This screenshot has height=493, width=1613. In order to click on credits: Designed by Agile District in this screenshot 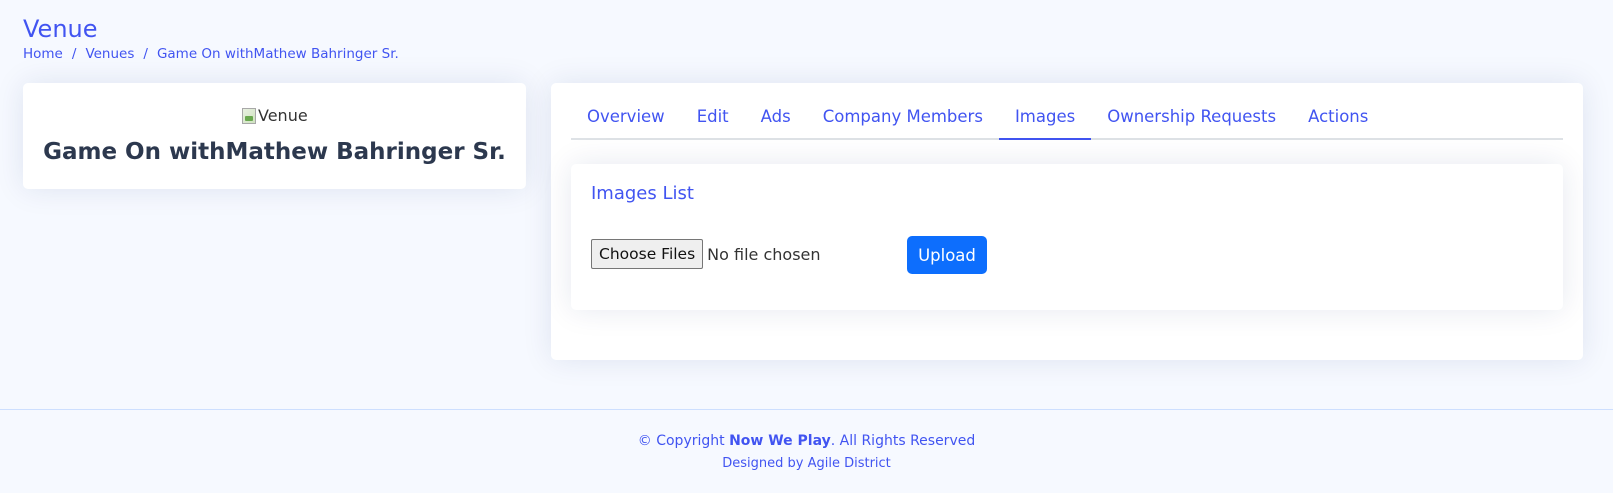, I will do `click(806, 463)`.